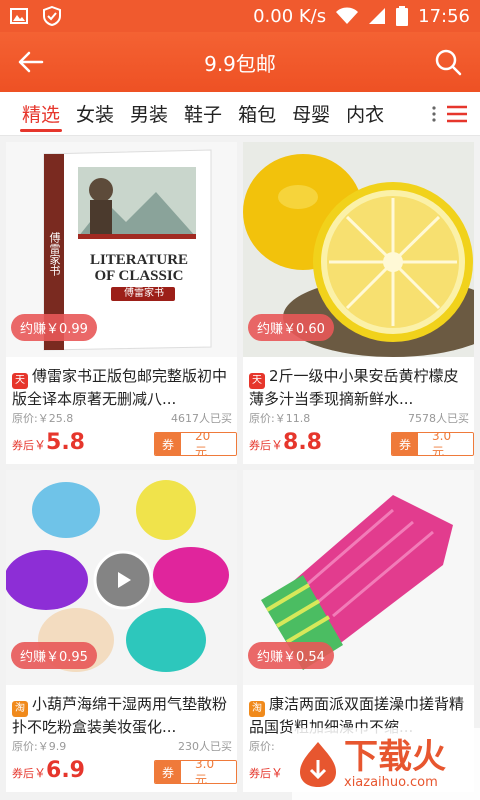 This screenshot has width=480, height=800. Describe the element at coordinates (438, 418) in the screenshot. I see `sold-count: 7578人已买` at that location.